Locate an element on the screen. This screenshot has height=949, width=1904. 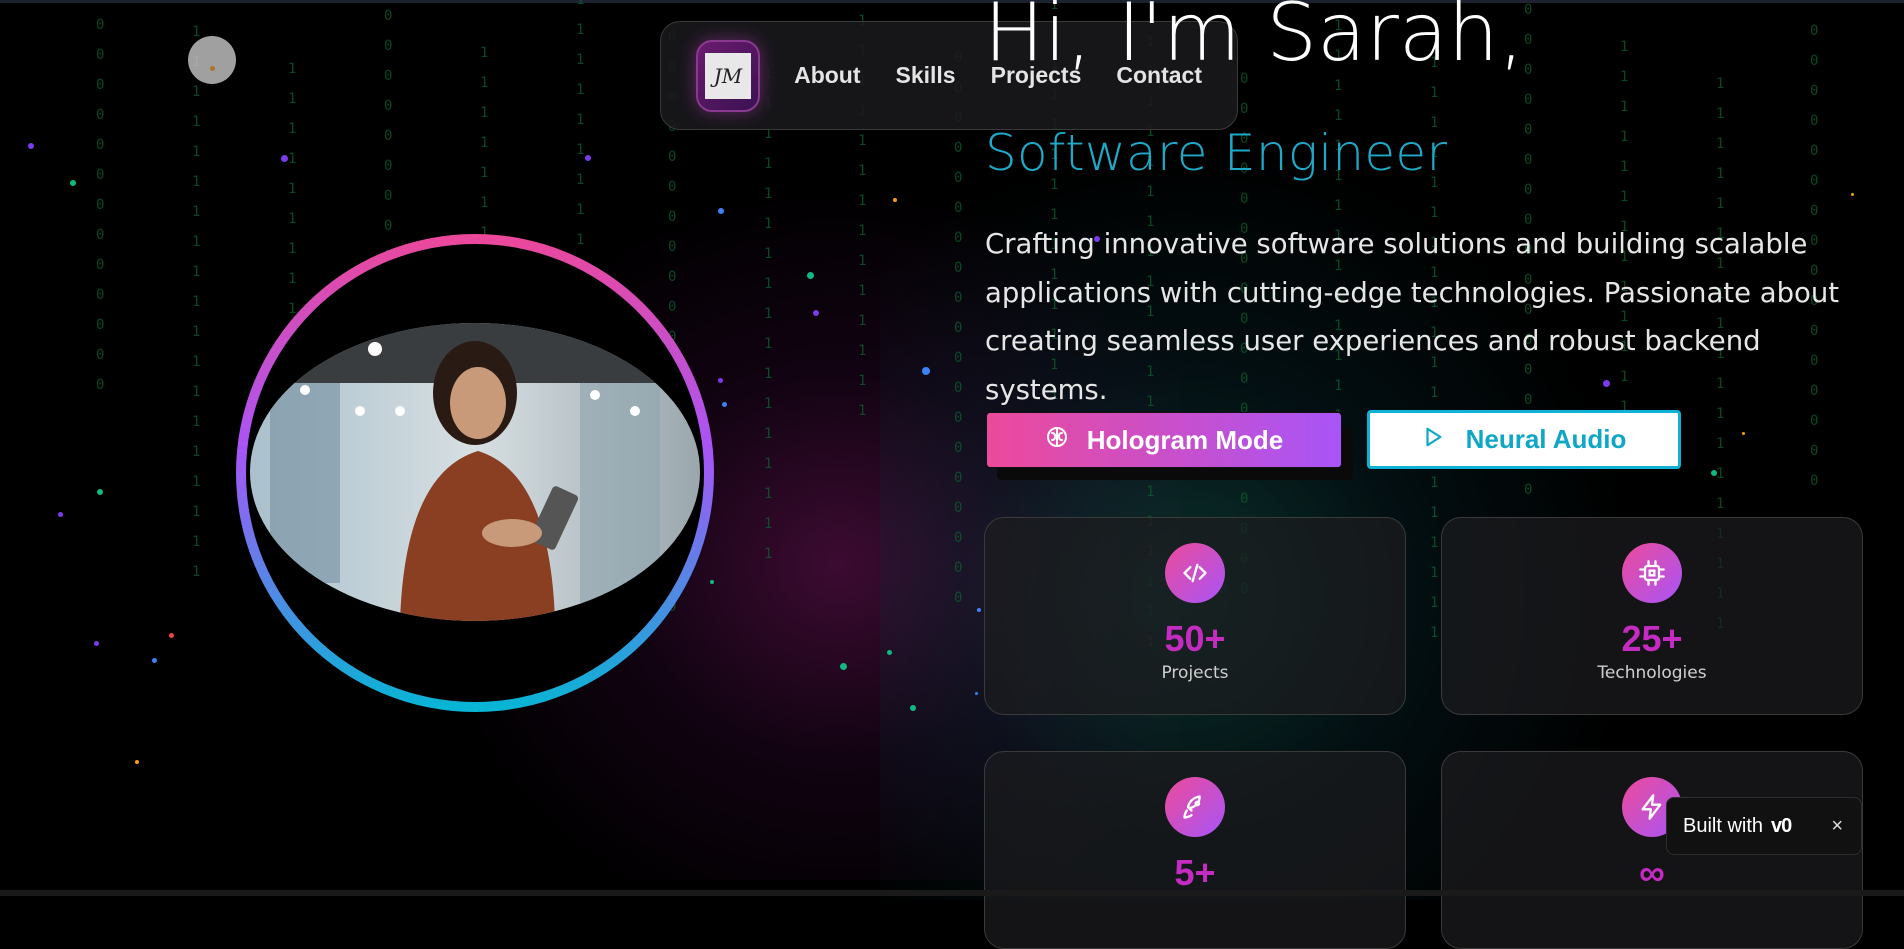
built-with-badge: Built with v0 × is located at coordinates (1764, 826).